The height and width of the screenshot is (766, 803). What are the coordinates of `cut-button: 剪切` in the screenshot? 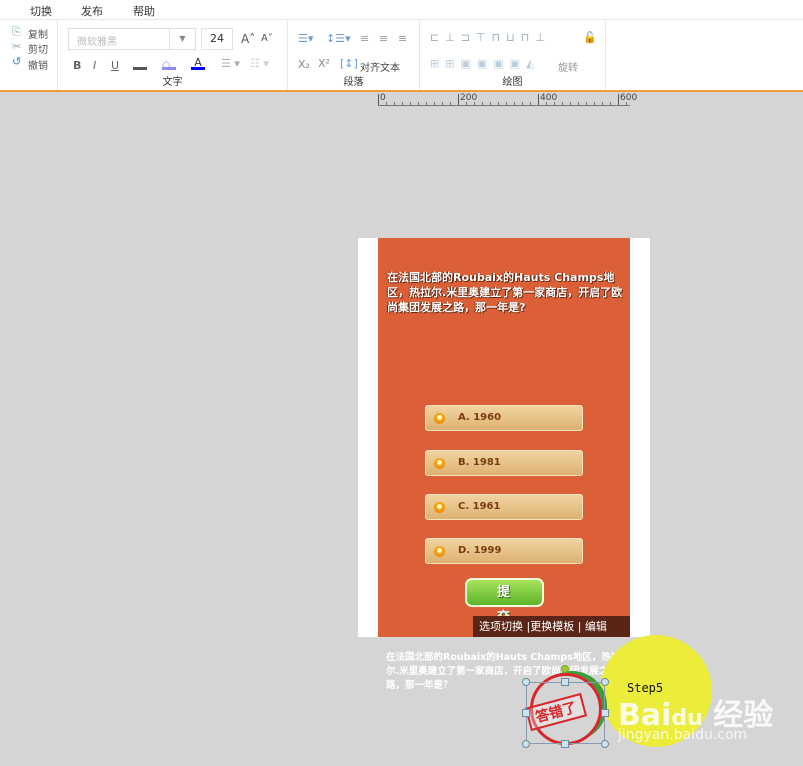 It's located at (38, 48).